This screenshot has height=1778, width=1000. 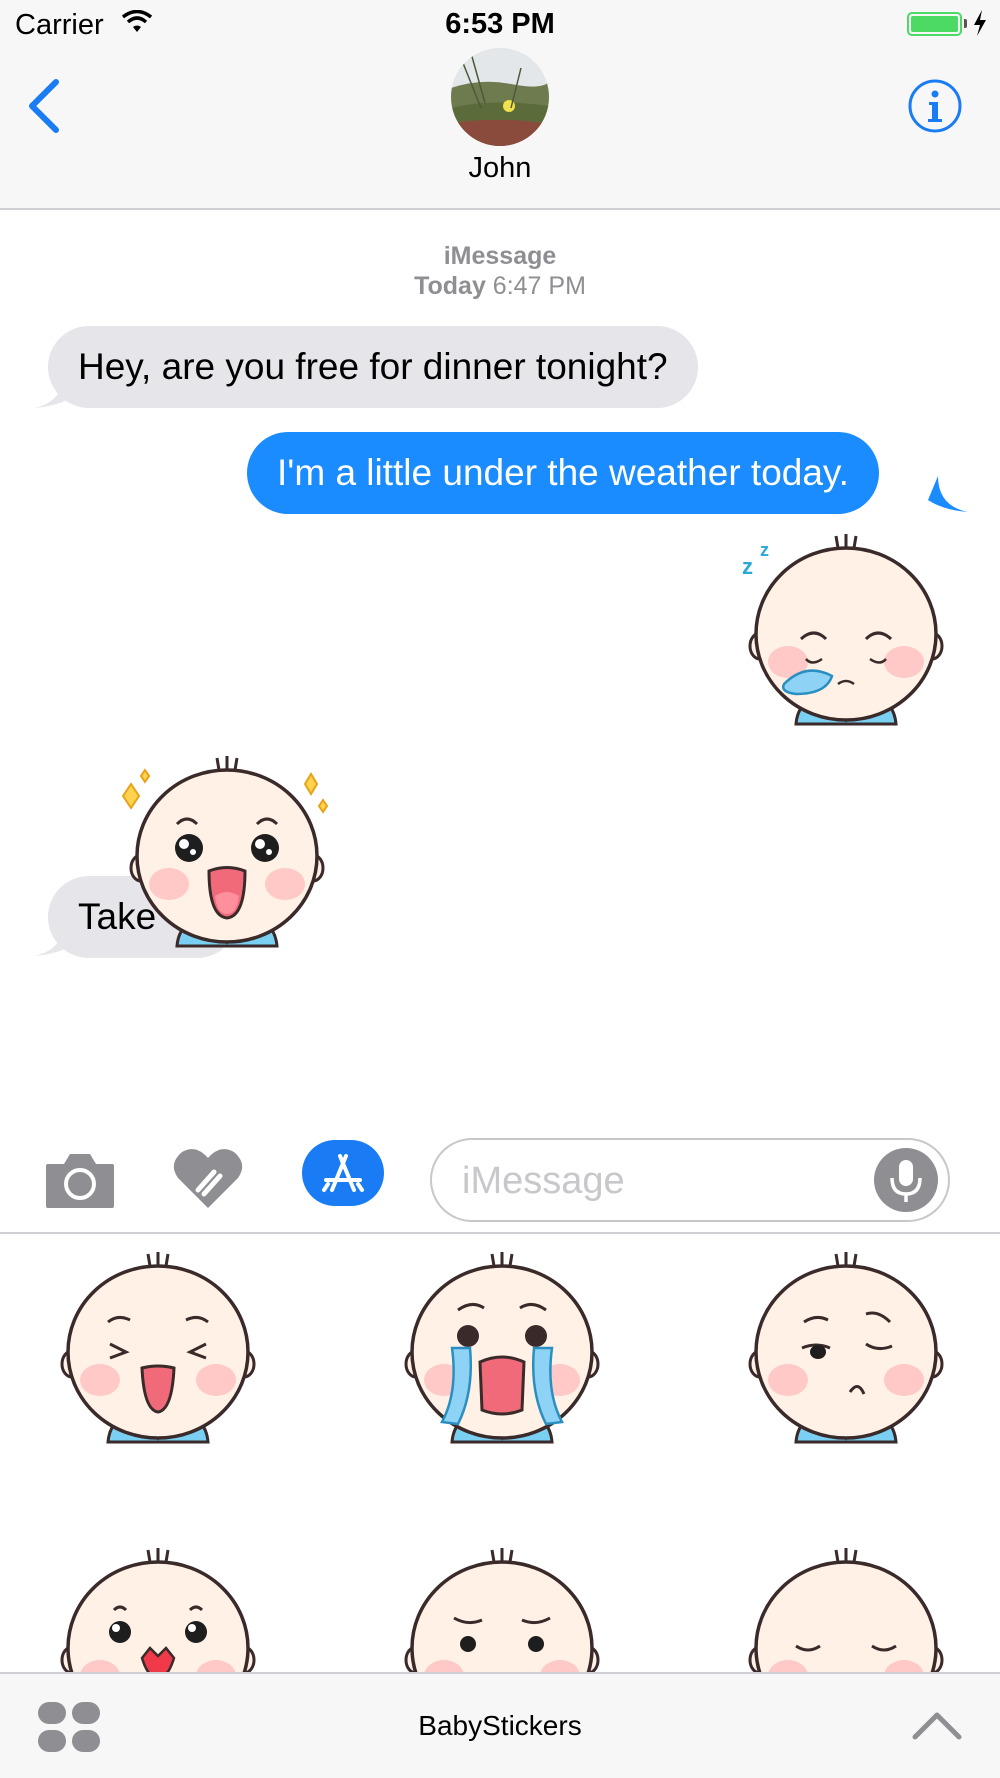 I want to click on smirking-baby-sticker, so click(x=844, y=1363).